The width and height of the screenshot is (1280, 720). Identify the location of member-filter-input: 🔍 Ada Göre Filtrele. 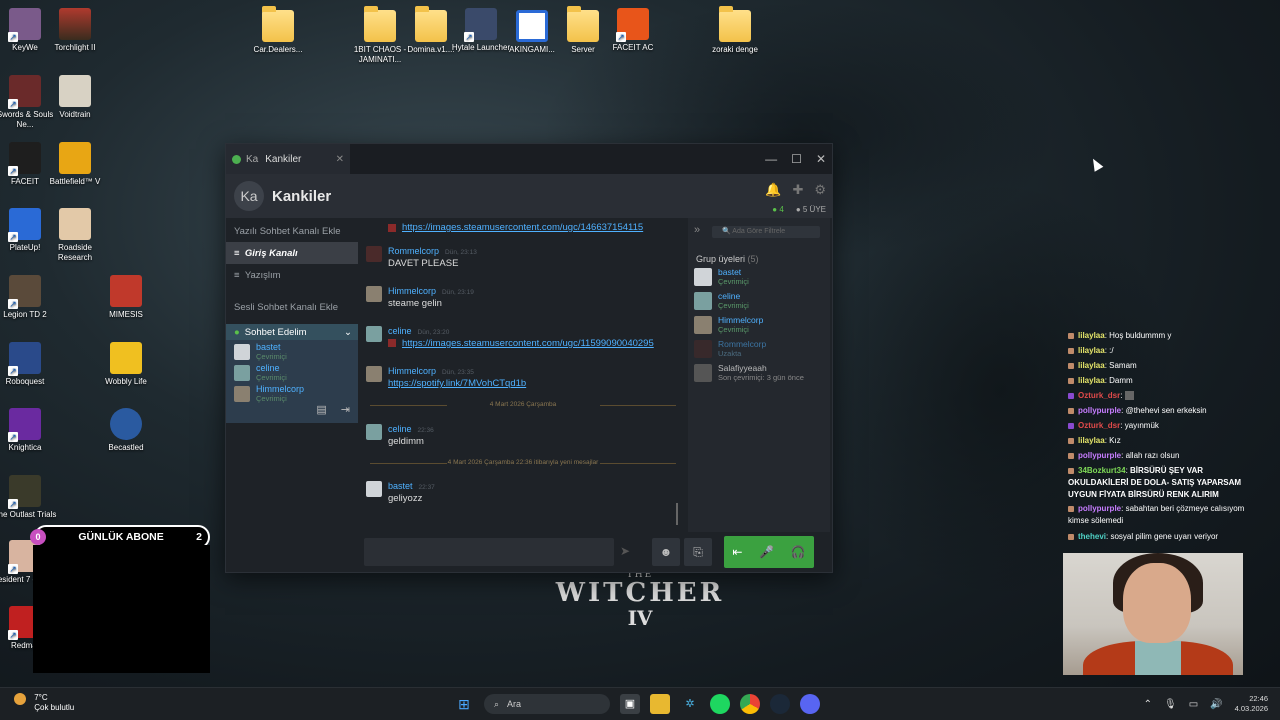
(766, 232).